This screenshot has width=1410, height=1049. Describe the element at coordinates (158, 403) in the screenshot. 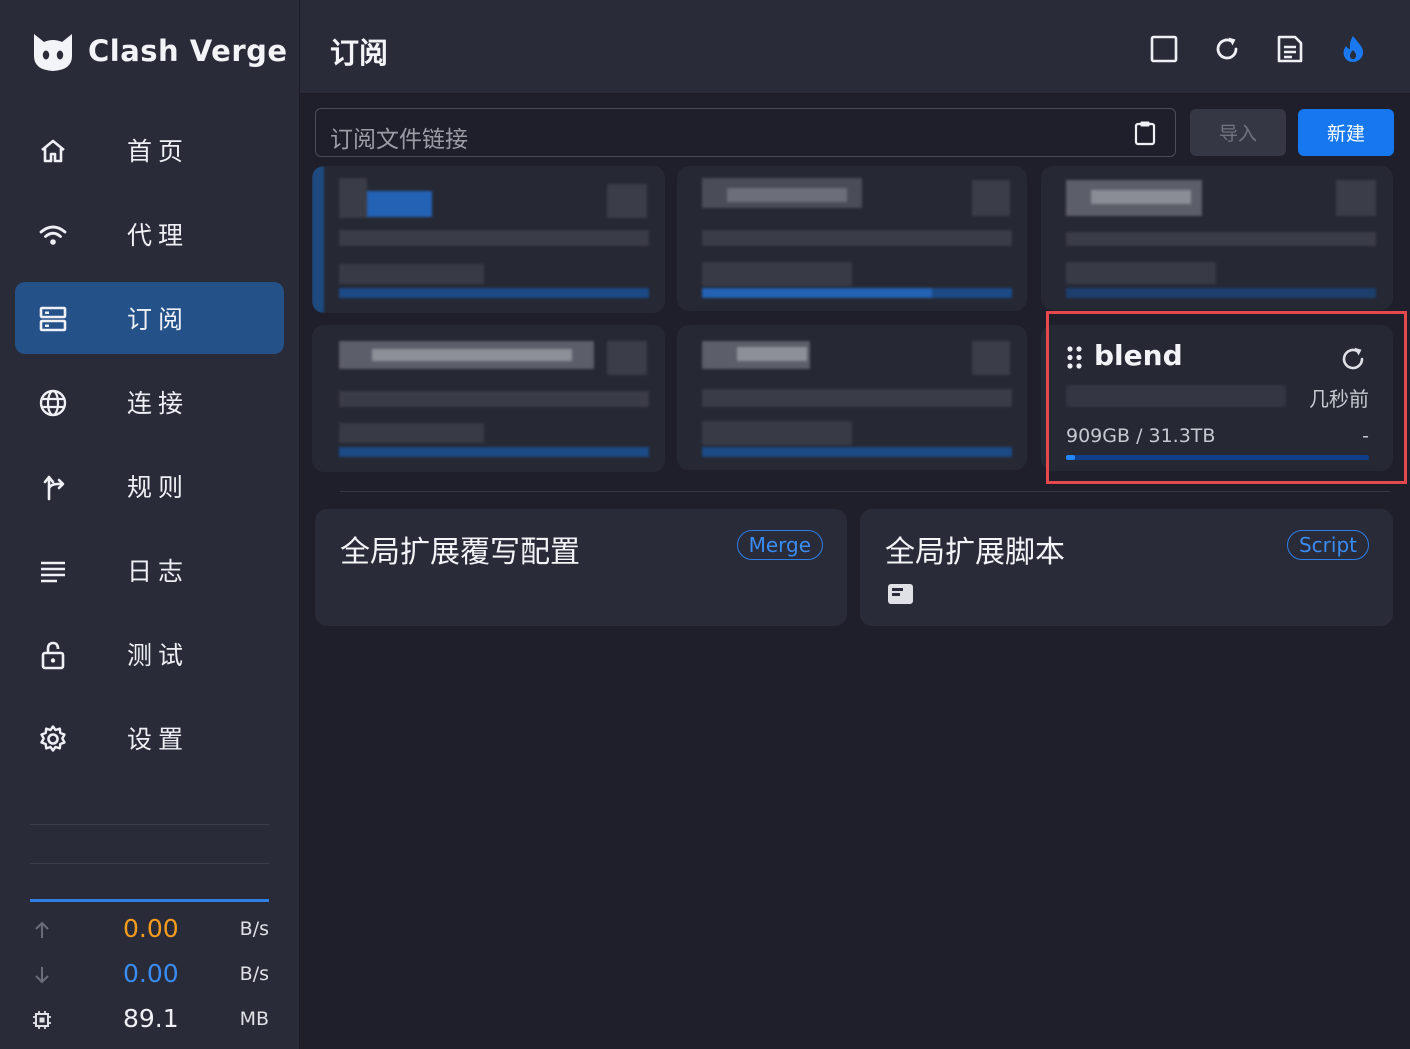

I see `sidebar-item-label: 连接` at that location.